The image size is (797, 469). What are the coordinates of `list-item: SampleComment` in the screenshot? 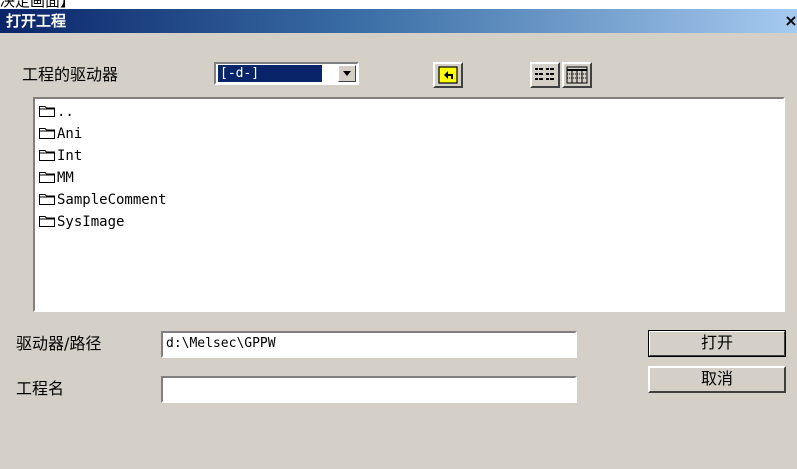 It's located at (103, 200).